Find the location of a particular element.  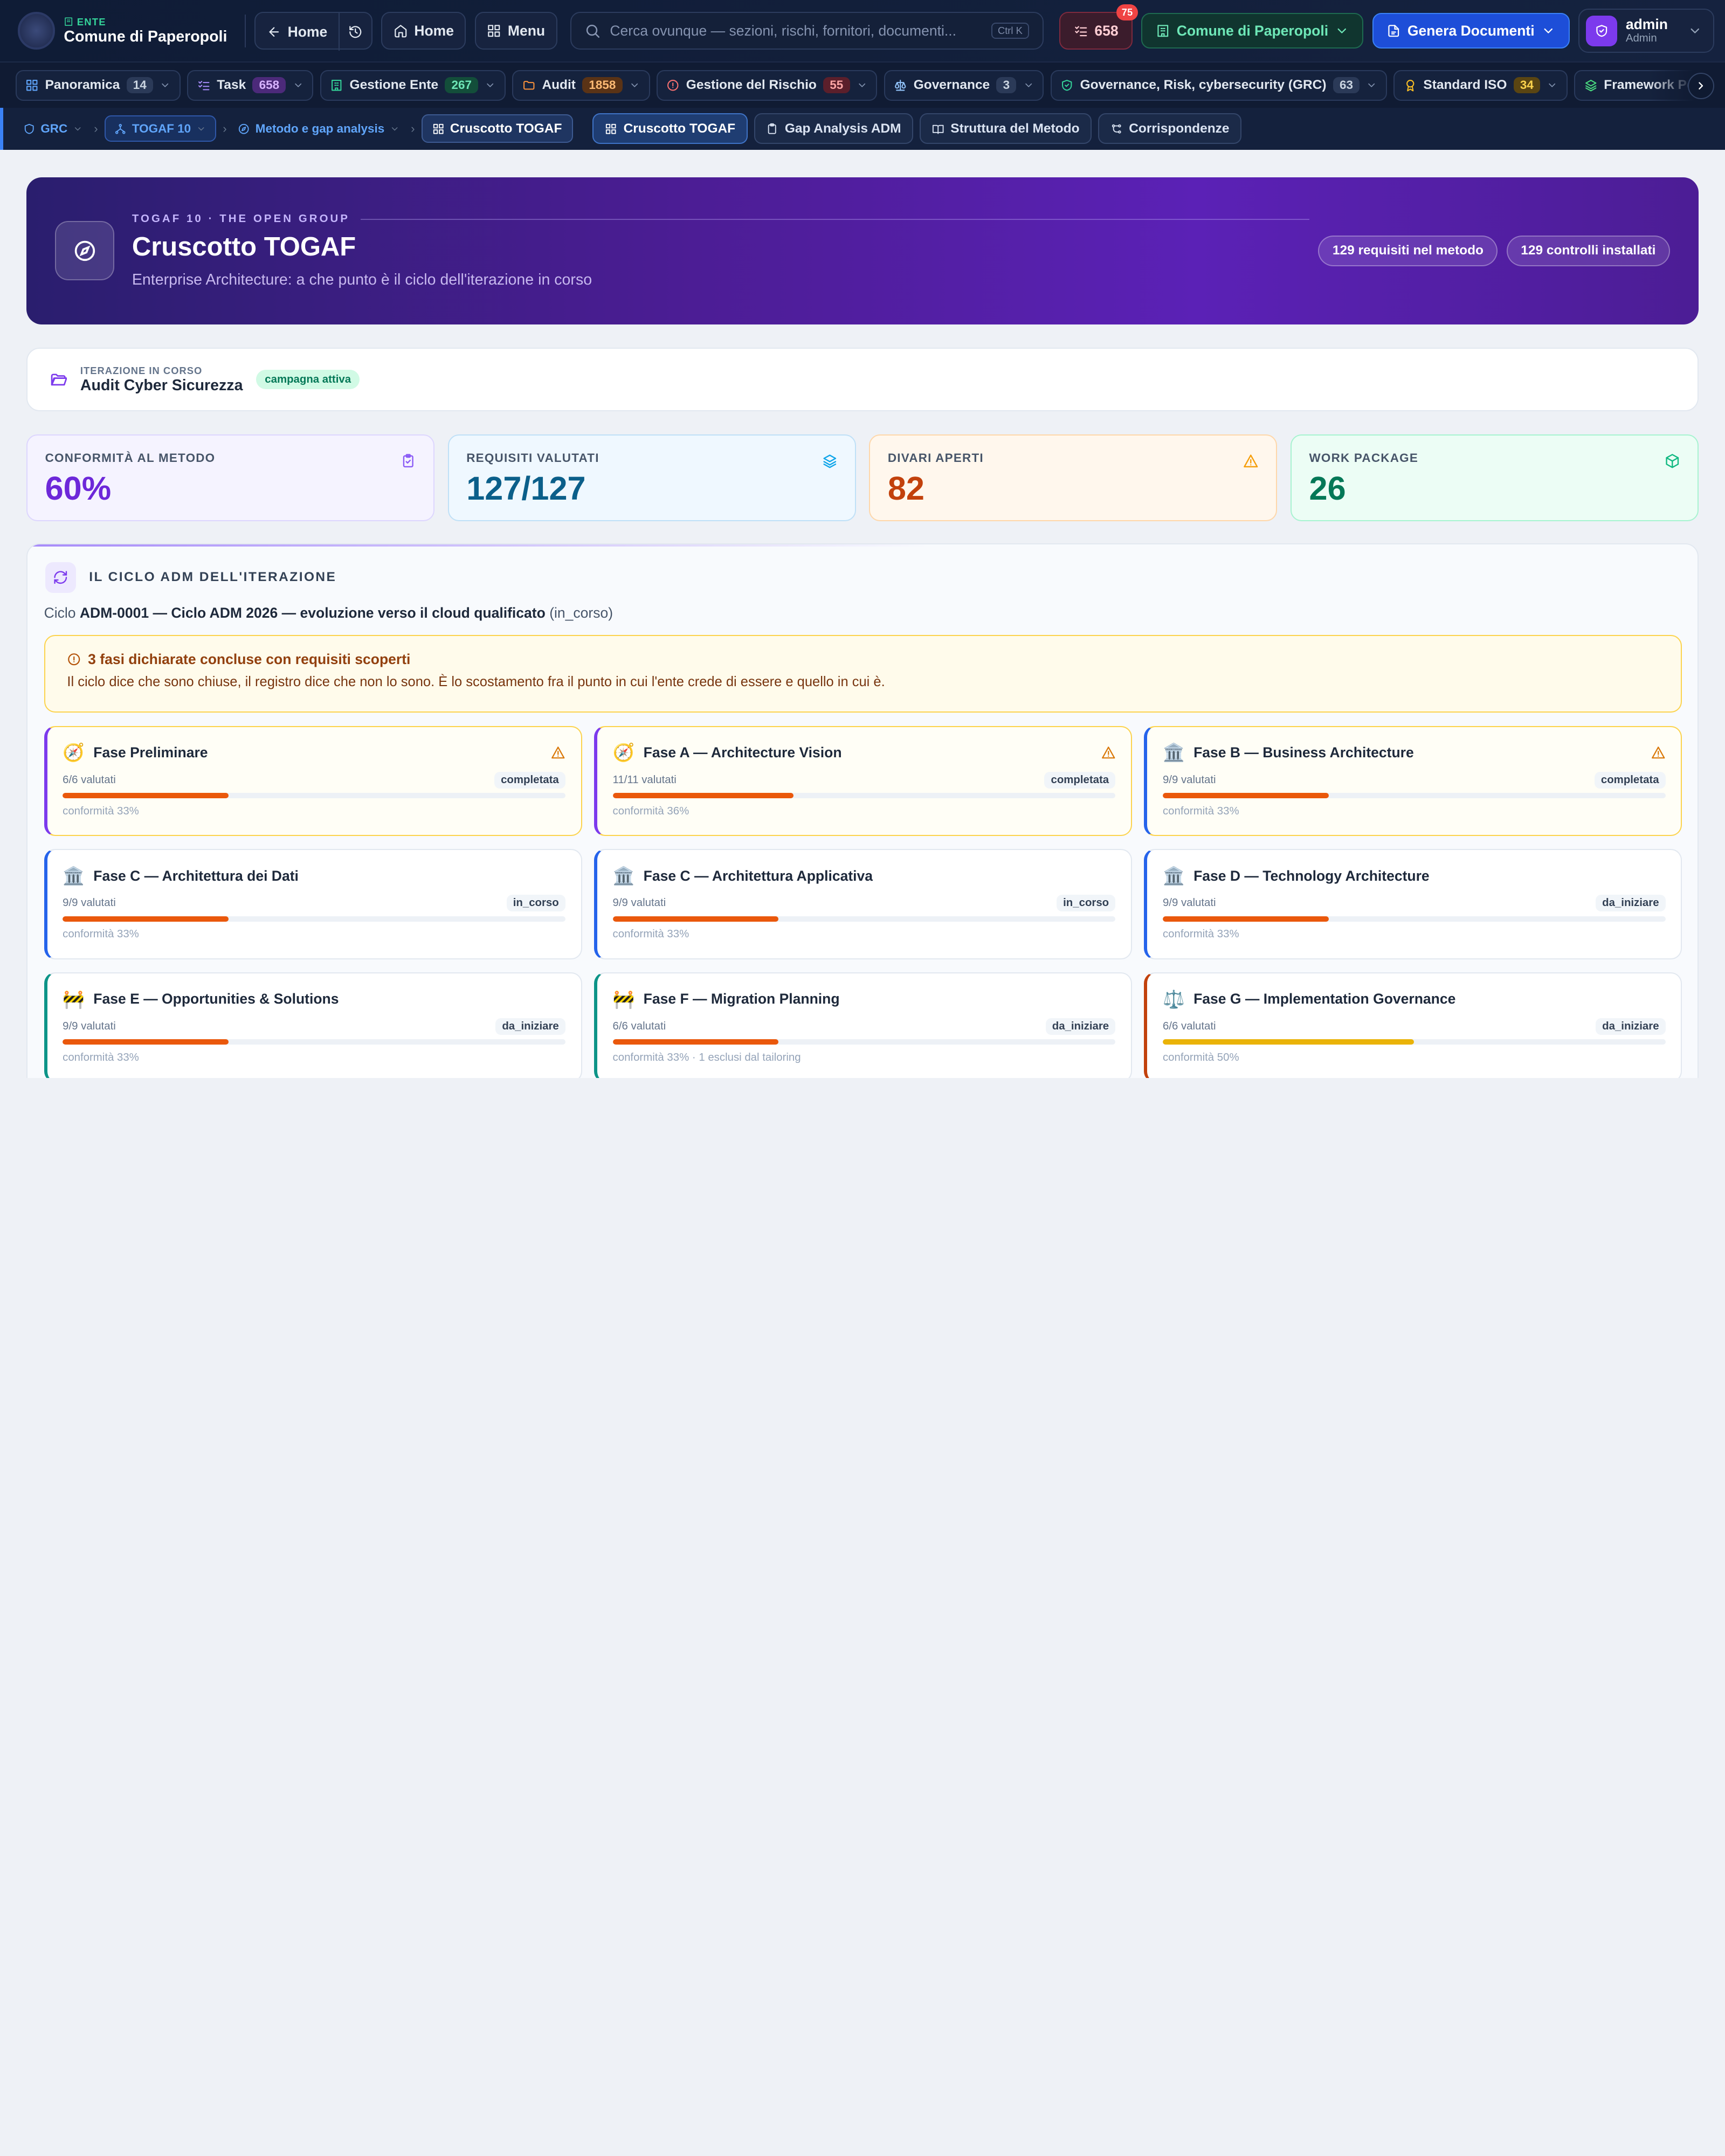

breadcrumb-metodo: Metodo e gap analysis is located at coordinates (318, 129).